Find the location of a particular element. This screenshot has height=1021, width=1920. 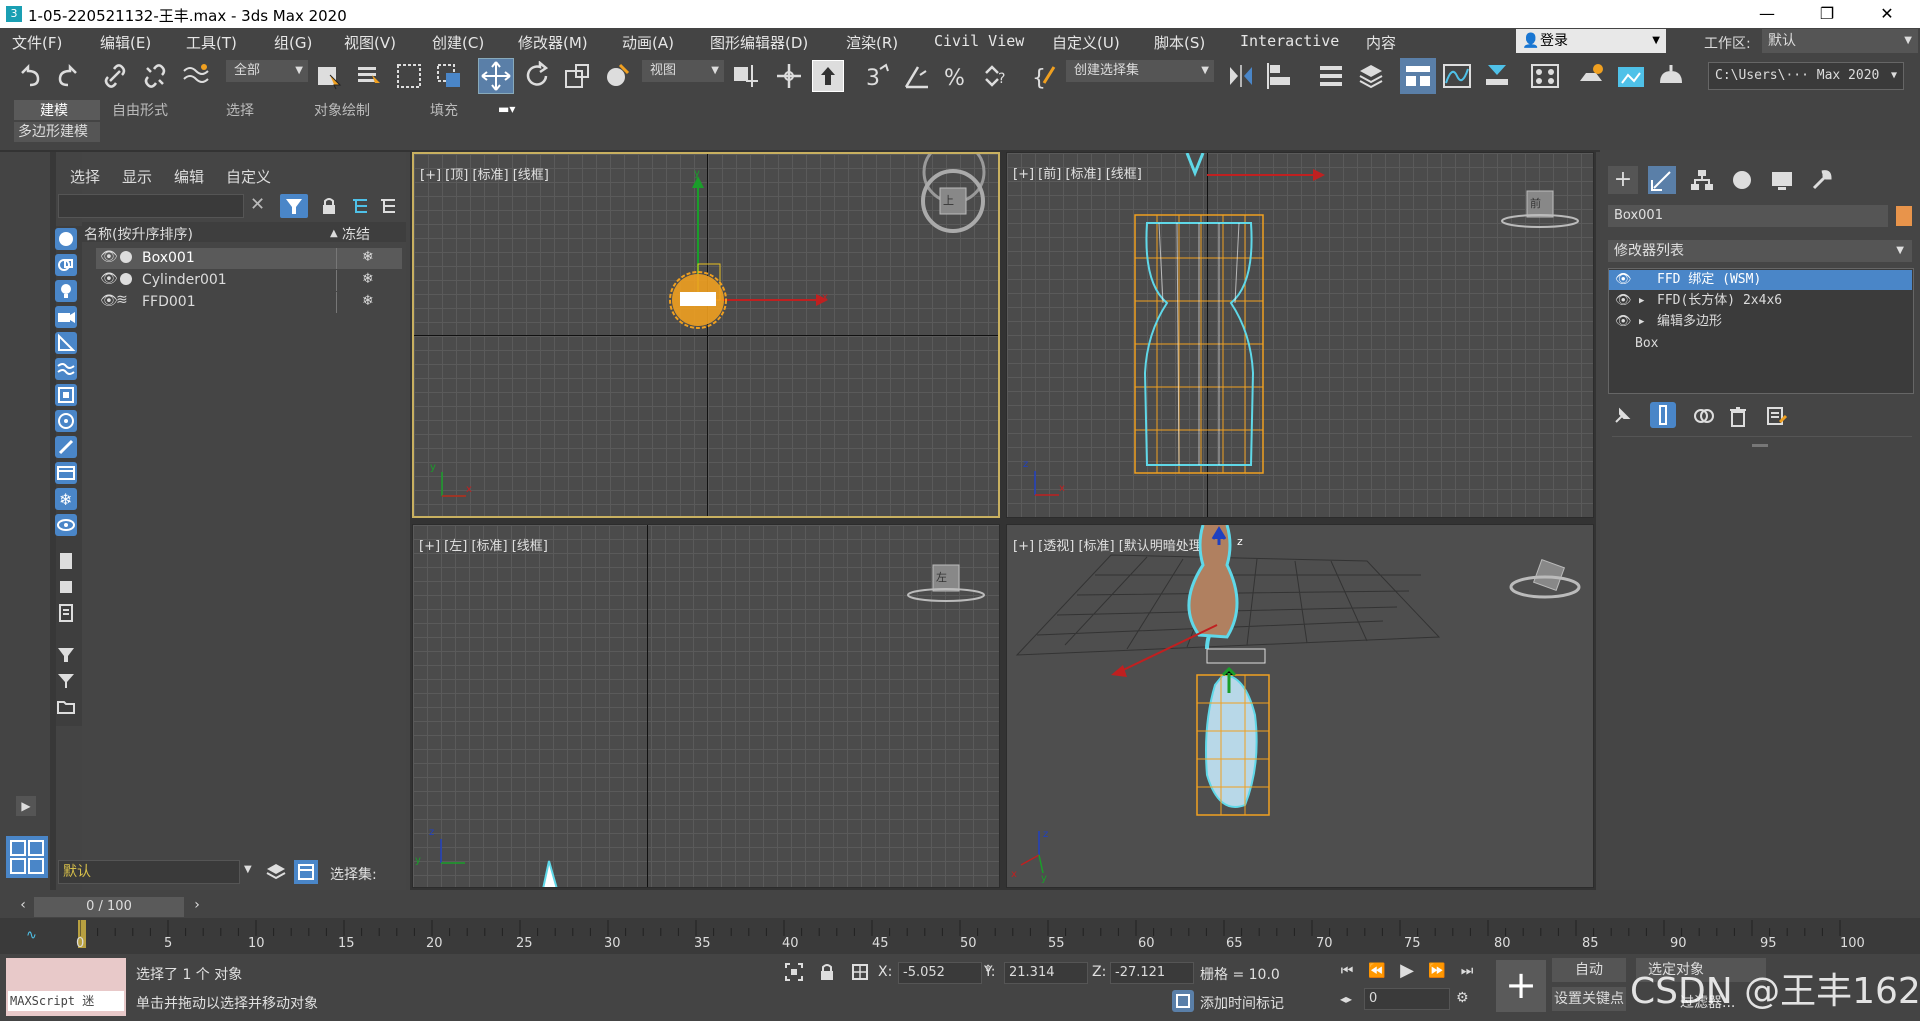

hierarchy-icon is located at coordinates (360, 206).